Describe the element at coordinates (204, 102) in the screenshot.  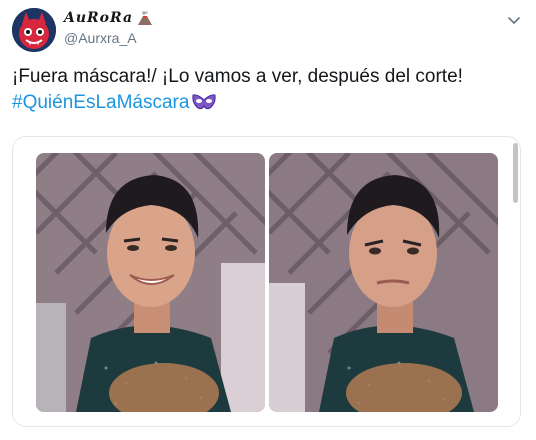
I see `mask-icon` at that location.